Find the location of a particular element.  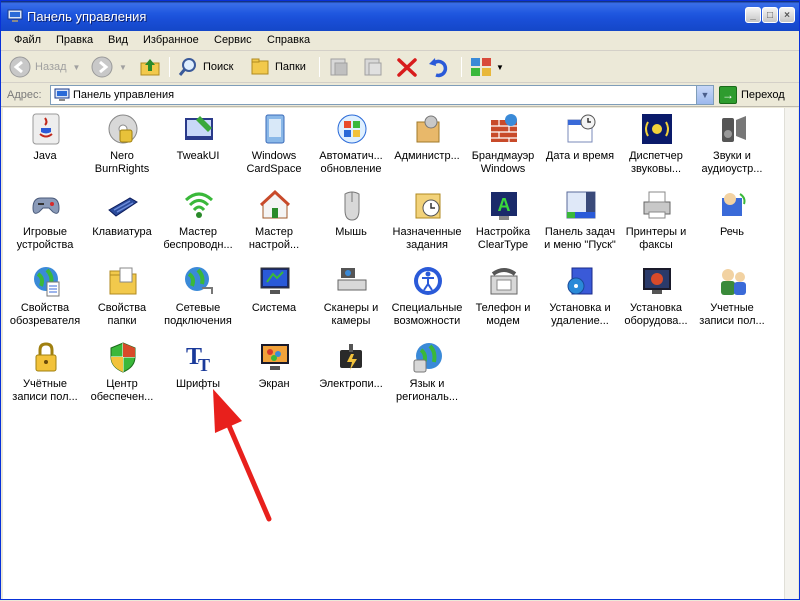

svg-text: T is located at coordinates (204, 364).